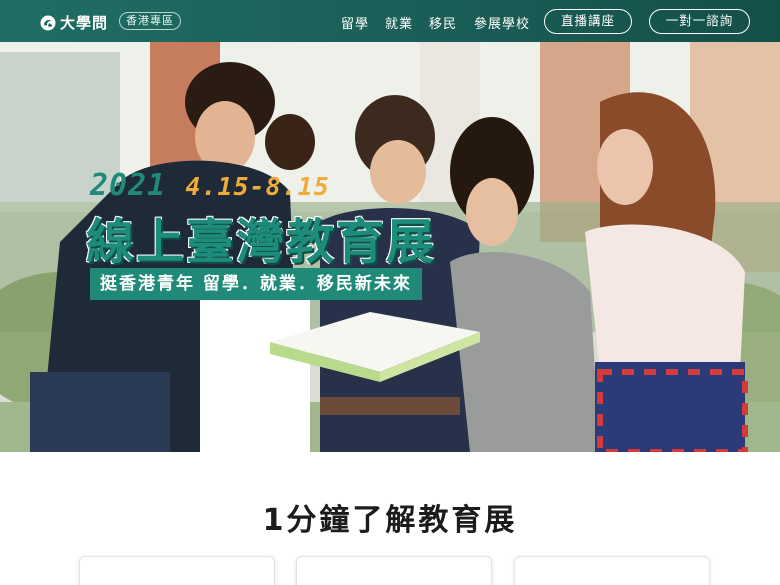 This screenshot has width=780, height=585. I want to click on hero-title: 線上臺灣教育展, so click(261, 242).